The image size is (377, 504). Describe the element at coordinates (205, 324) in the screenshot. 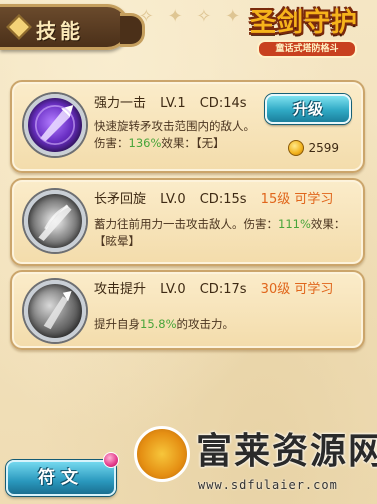

I see `desc-suffix: 的攻击力。` at that location.